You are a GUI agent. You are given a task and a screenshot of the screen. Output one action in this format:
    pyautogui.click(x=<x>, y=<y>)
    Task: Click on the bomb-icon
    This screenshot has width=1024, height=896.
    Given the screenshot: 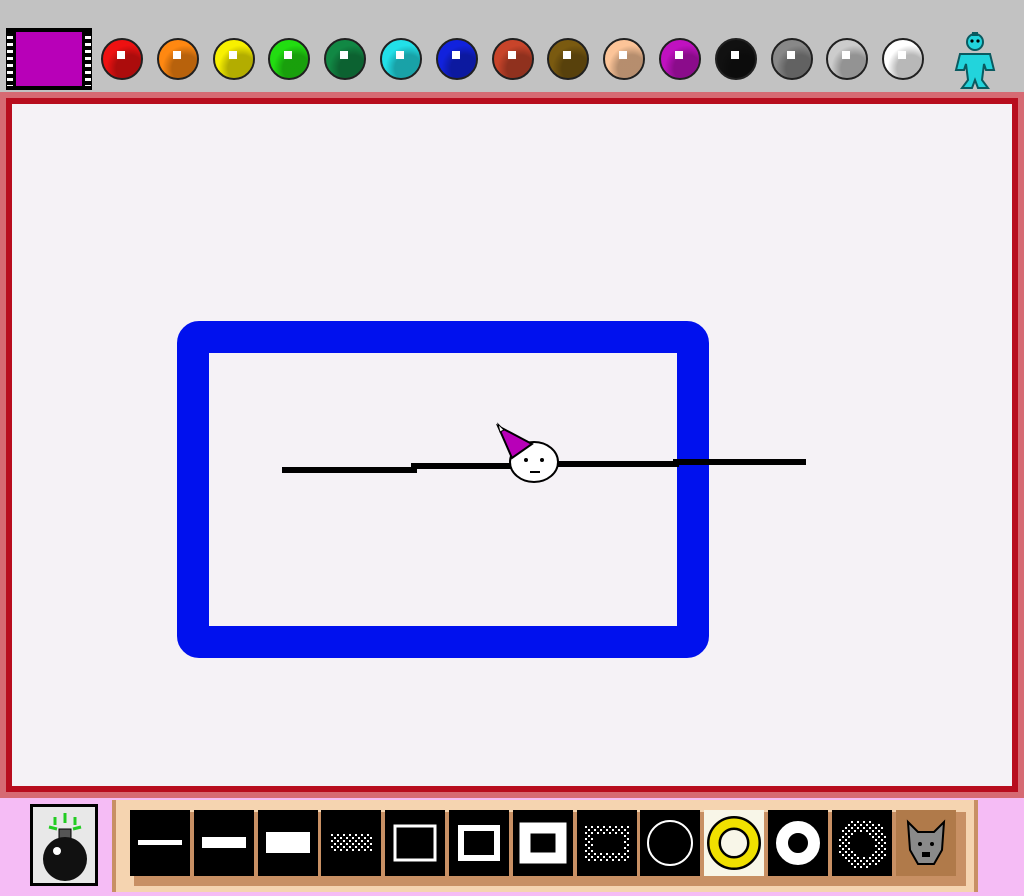 What is the action you would take?
    pyautogui.click(x=64, y=845)
    